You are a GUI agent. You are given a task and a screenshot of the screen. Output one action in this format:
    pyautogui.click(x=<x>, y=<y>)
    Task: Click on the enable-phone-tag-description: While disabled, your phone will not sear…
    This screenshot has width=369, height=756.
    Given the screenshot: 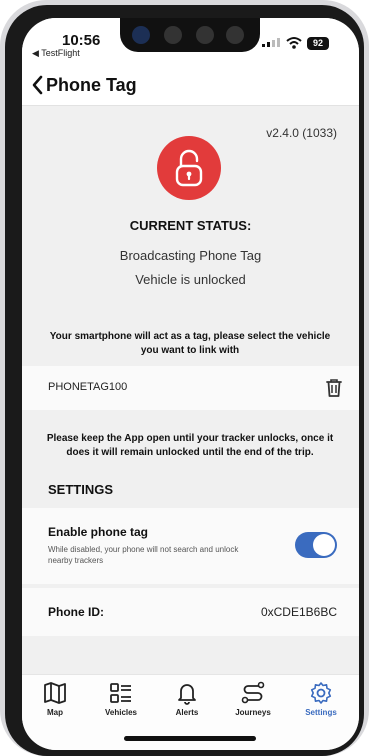 What is the action you would take?
    pyautogui.click(x=143, y=555)
    